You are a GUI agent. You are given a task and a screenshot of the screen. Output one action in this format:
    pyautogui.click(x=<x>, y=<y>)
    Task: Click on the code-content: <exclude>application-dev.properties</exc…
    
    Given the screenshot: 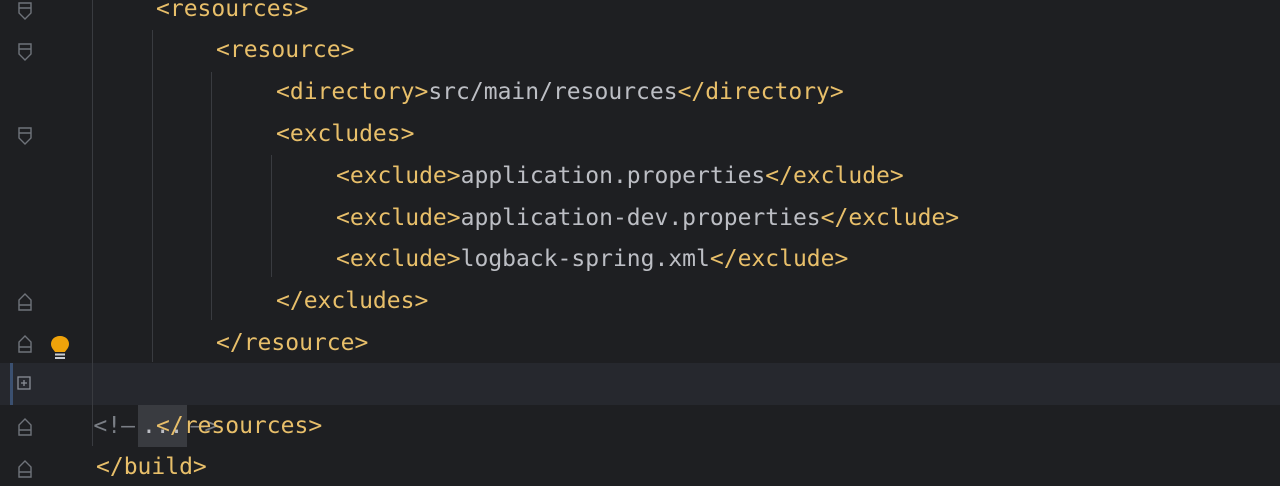 What is the action you would take?
    pyautogui.click(x=647, y=218)
    